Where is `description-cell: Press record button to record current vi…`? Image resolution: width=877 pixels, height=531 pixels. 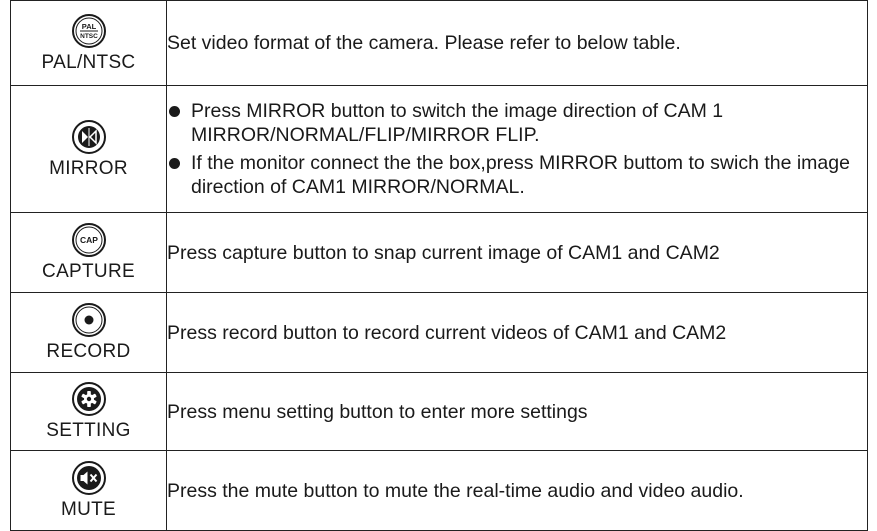 description-cell: Press record button to record current vi… is located at coordinates (517, 332).